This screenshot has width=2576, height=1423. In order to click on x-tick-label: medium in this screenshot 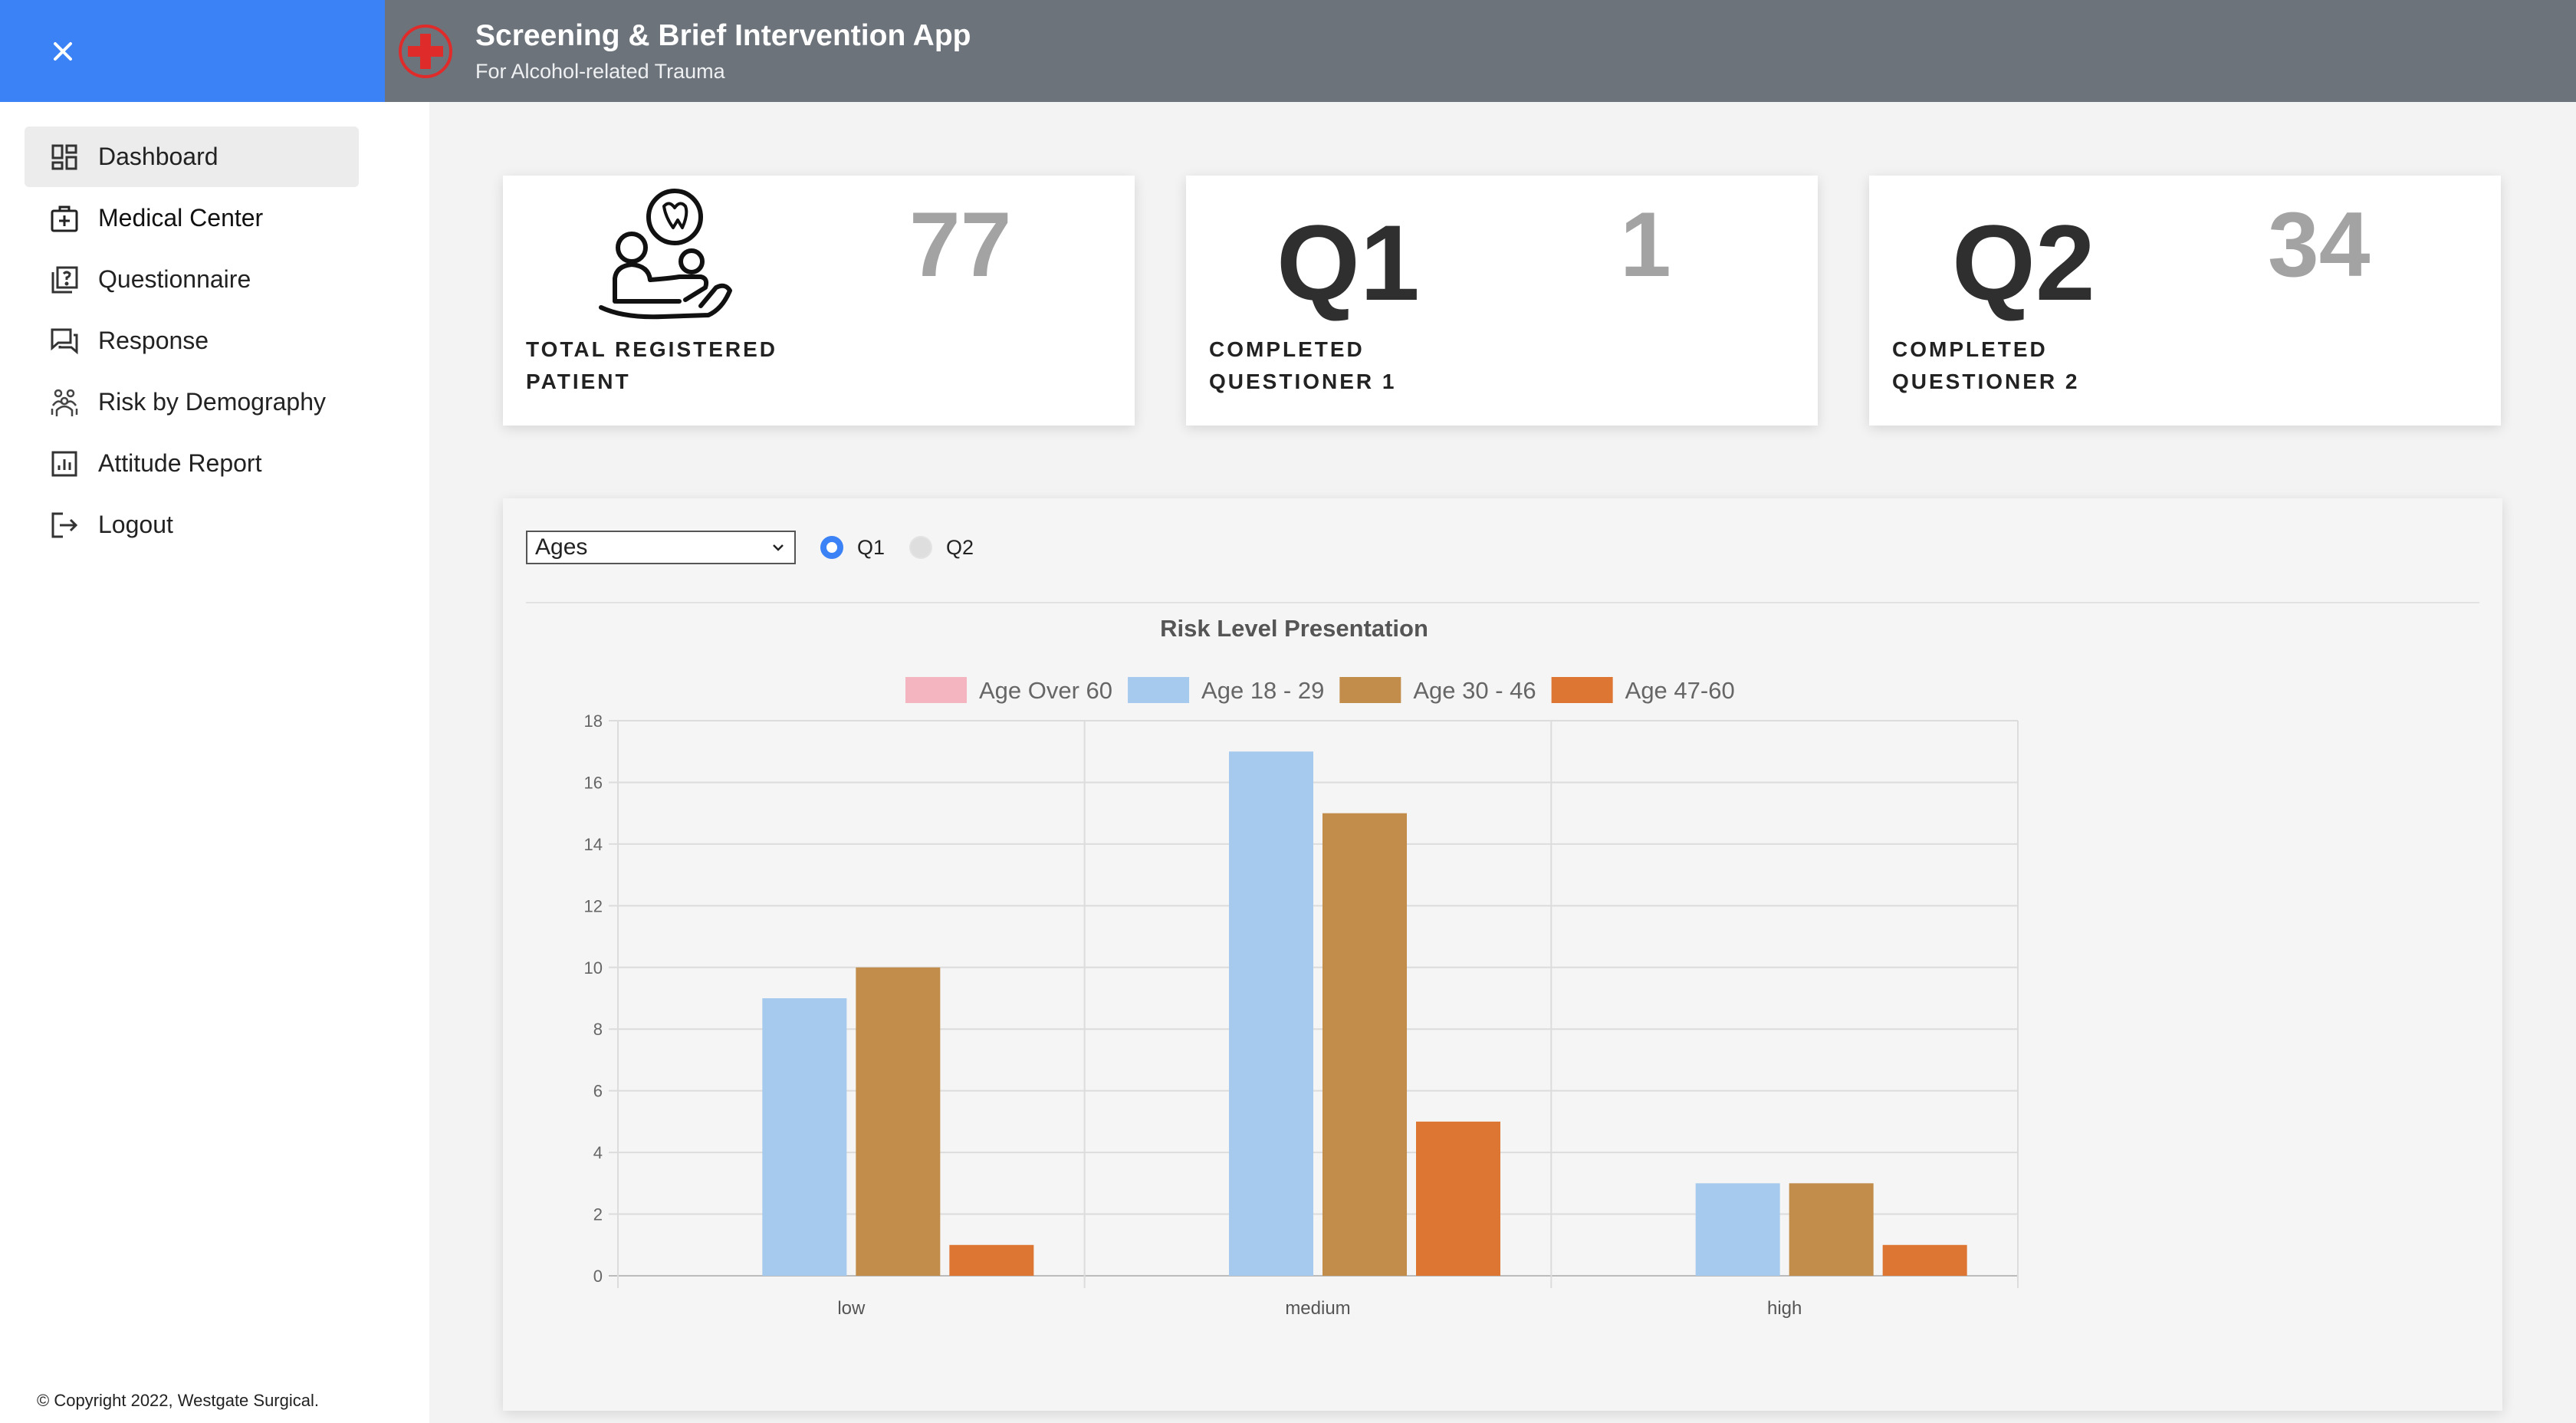, I will do `click(1317, 1309)`.